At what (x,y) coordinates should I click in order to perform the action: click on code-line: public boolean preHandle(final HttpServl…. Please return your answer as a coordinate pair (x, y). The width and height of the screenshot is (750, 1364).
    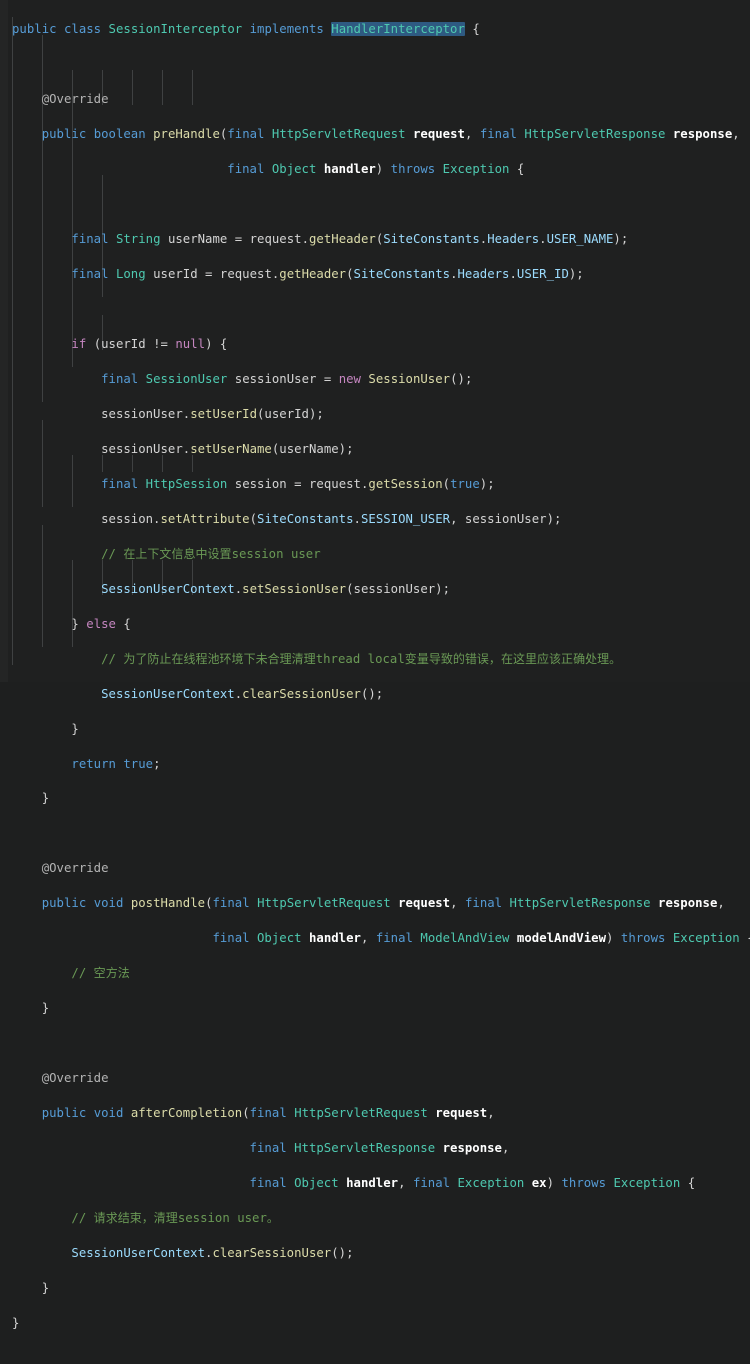
    Looking at the image, I should click on (381, 134).